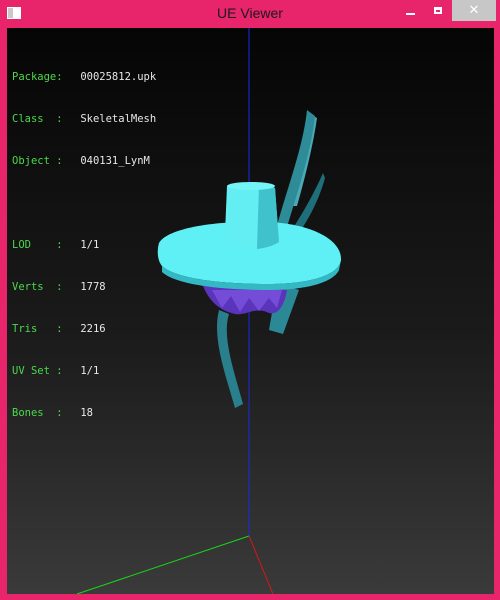  I want to click on class-value: SkeletalMesh, so click(118, 119).